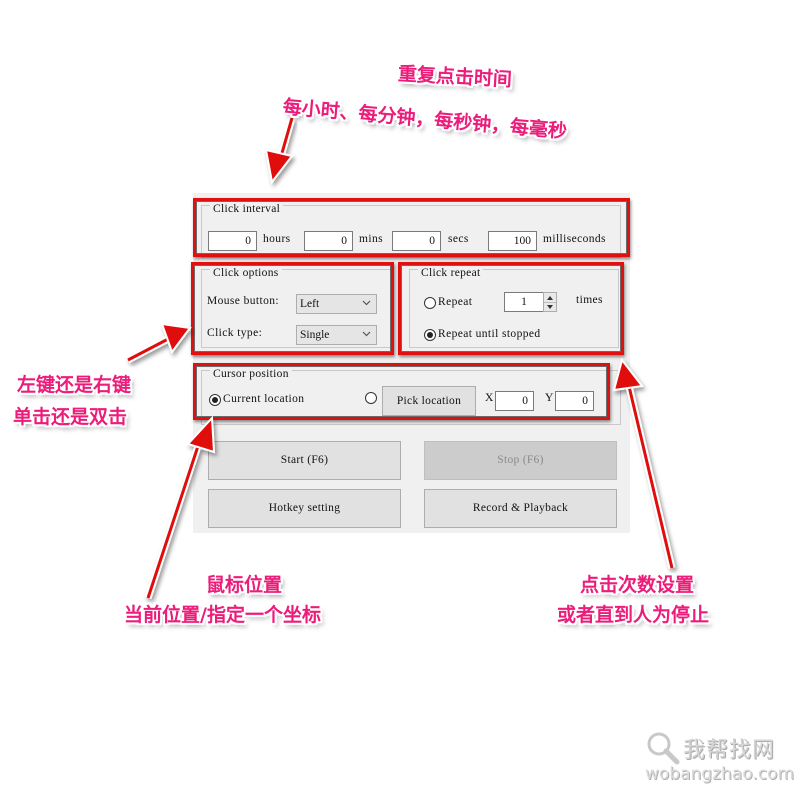 This screenshot has height=800, width=800. Describe the element at coordinates (304, 508) in the screenshot. I see `hotkey-setting-button: Hotkey setting` at that location.